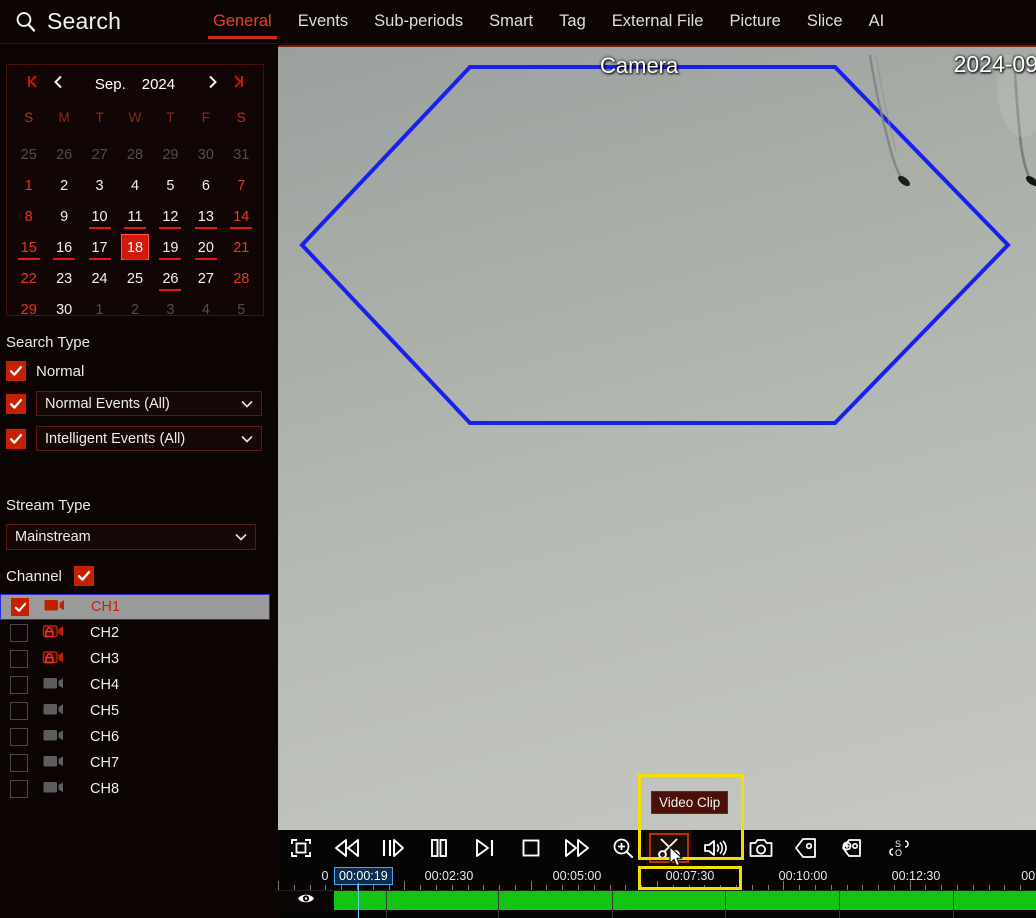  I want to click on calendar-day-adjacent: 4, so click(205, 309).